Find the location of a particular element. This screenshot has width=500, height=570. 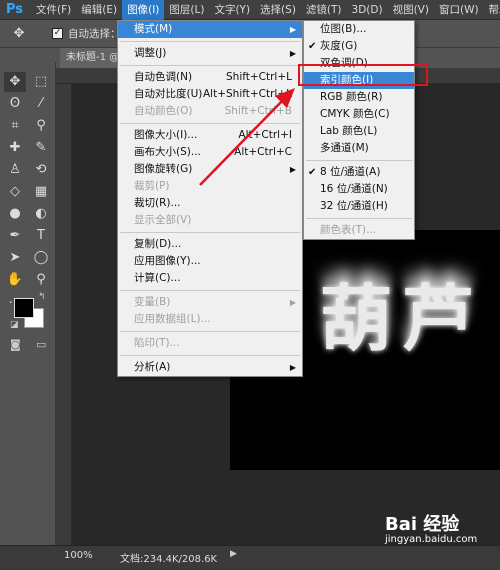

type-icon: T is located at coordinates (41, 236).